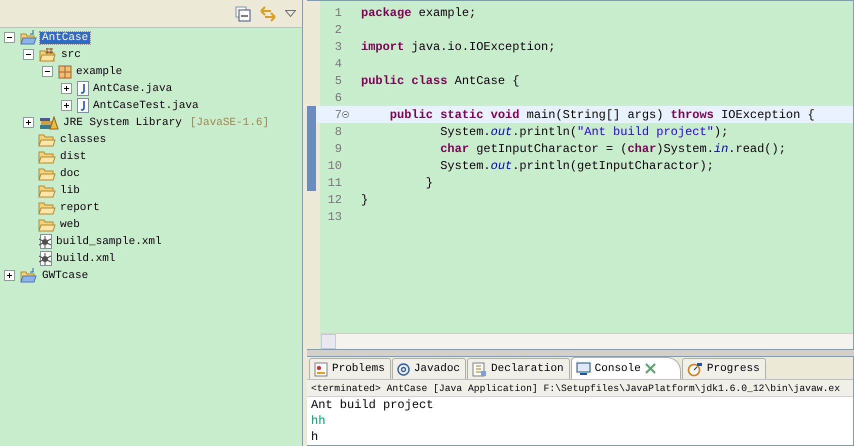 Image resolution: width=854 pixels, height=446 pixels. I want to click on line-number: 12, so click(334, 199).